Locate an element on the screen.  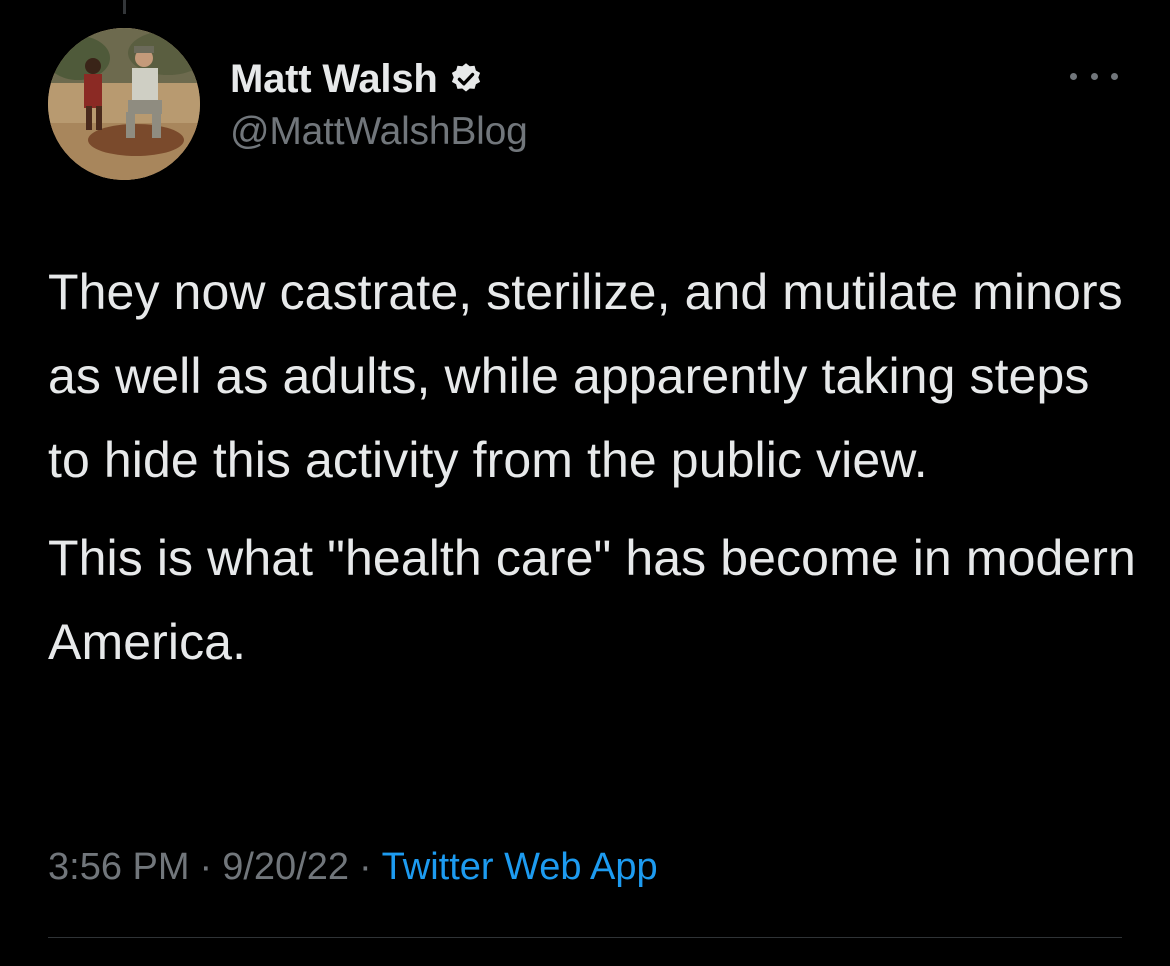
tweet-source-link: Twitter Web App is located at coordinates (520, 867).